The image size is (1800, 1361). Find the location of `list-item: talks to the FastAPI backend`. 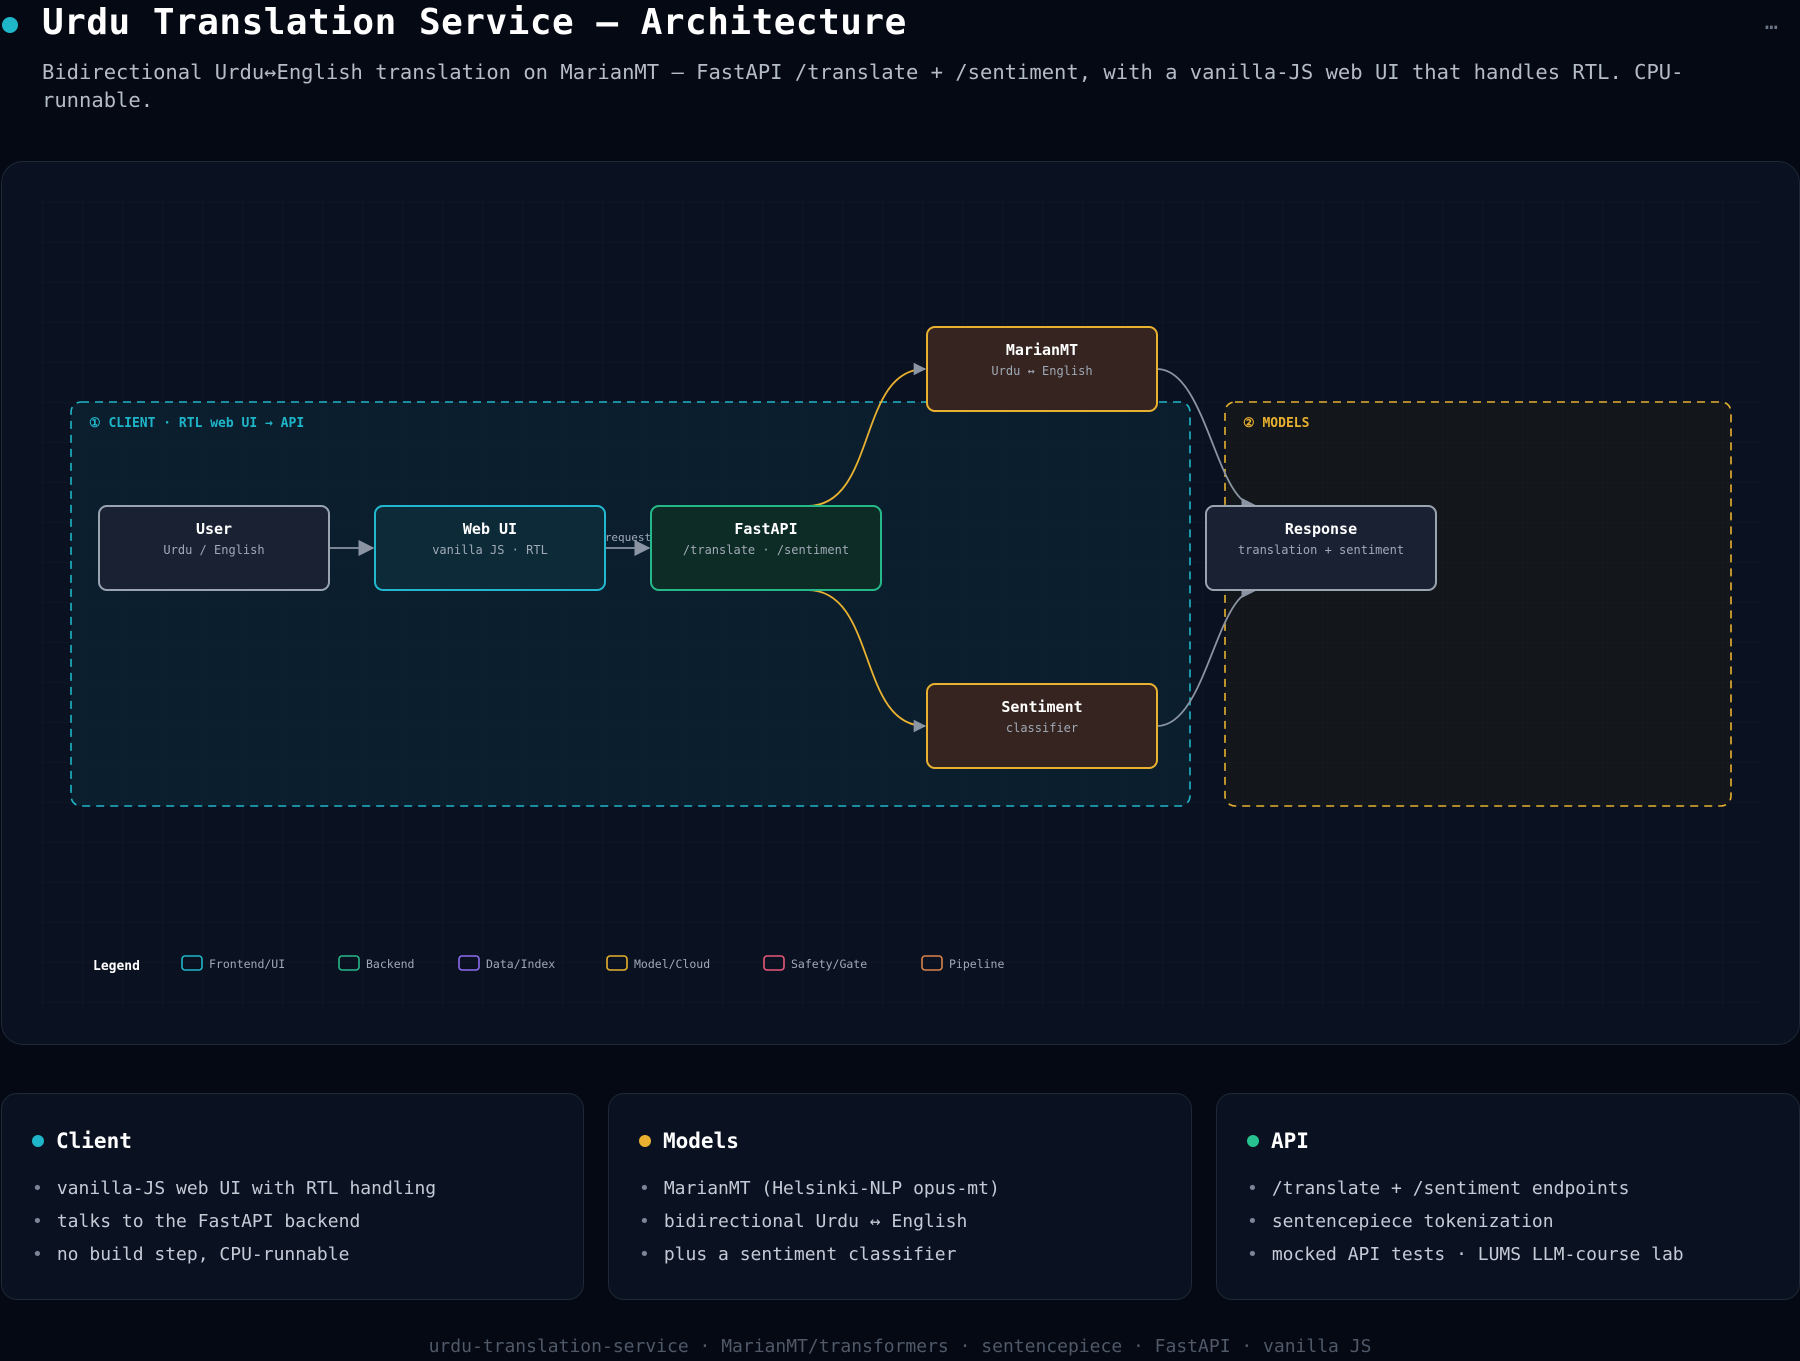

list-item: talks to the FastAPI backend is located at coordinates (307, 1221).